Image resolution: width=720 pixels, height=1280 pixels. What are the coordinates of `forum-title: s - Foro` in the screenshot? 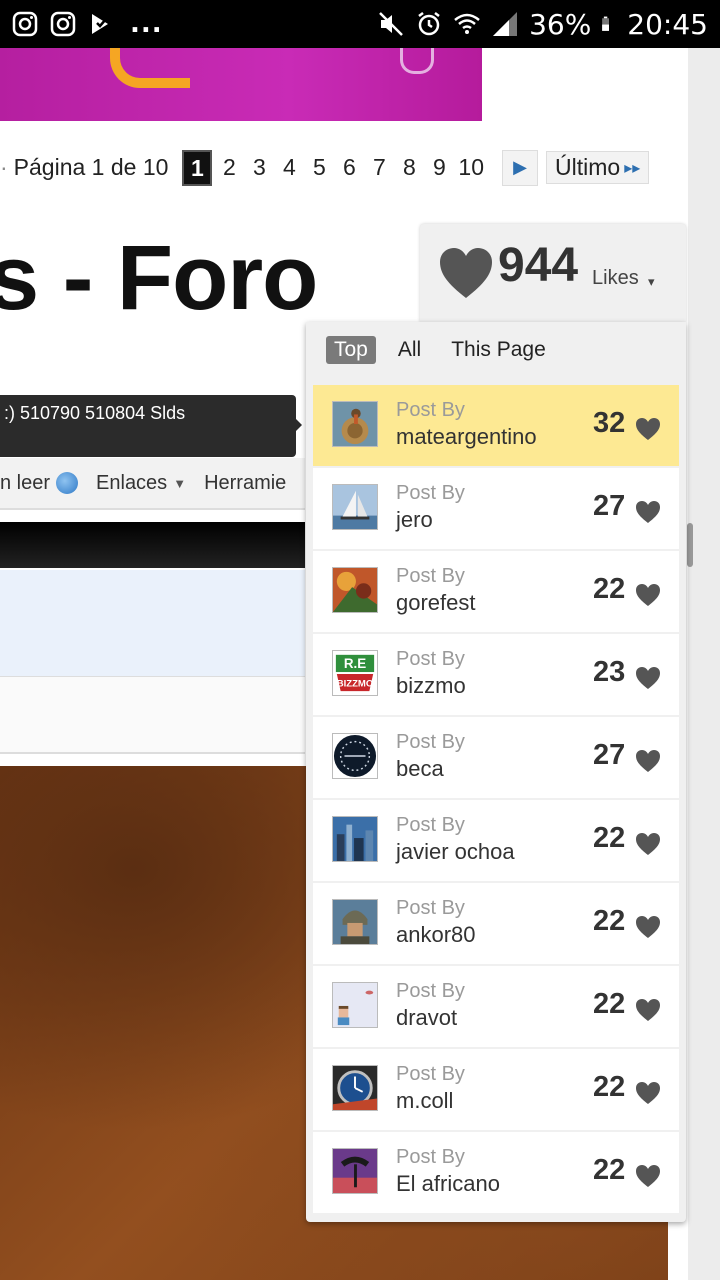 It's located at (159, 278).